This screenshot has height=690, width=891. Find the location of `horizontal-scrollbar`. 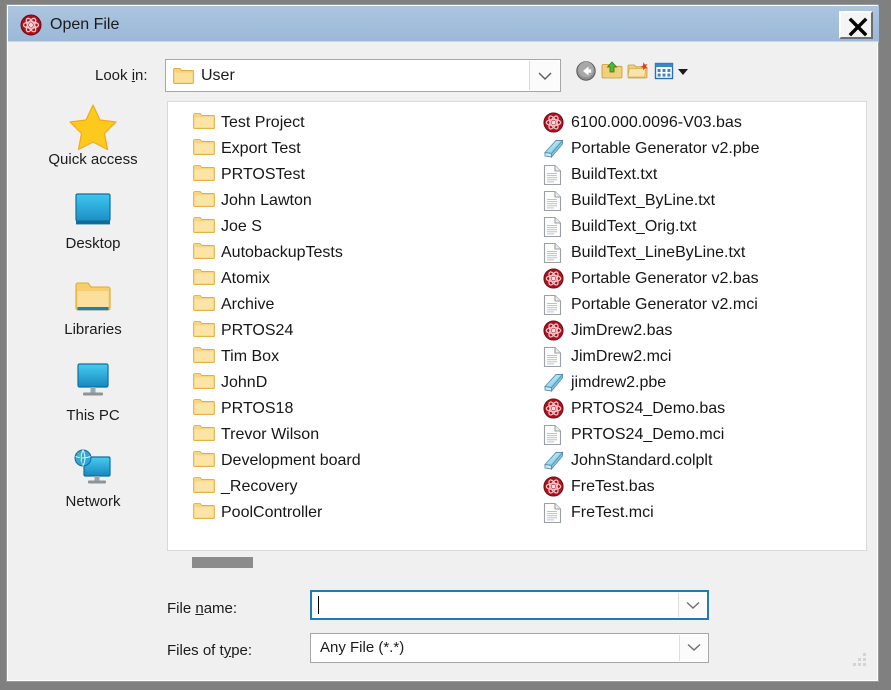

horizontal-scrollbar is located at coordinates (517, 562).